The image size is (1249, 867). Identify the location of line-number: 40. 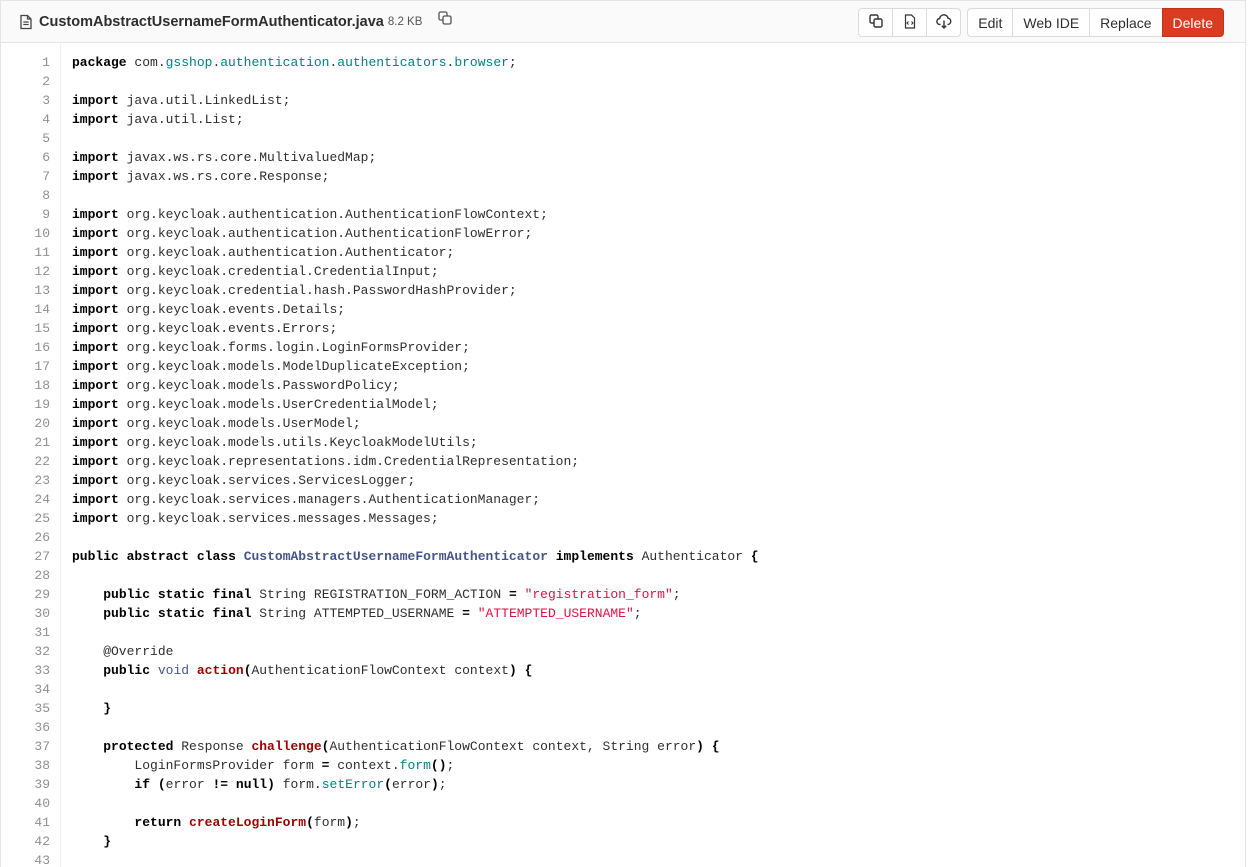
(30, 803).